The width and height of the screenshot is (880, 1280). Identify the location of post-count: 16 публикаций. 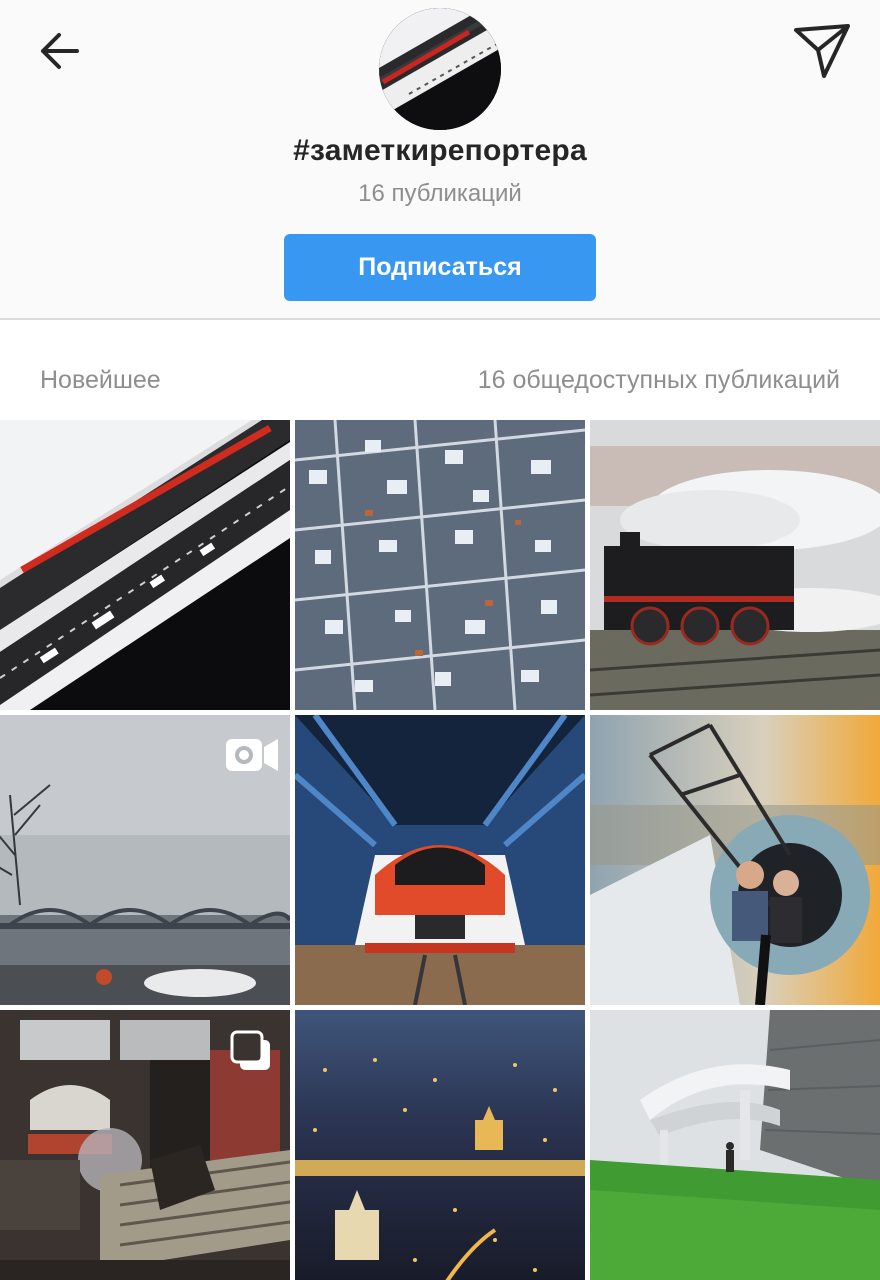
(440, 193).